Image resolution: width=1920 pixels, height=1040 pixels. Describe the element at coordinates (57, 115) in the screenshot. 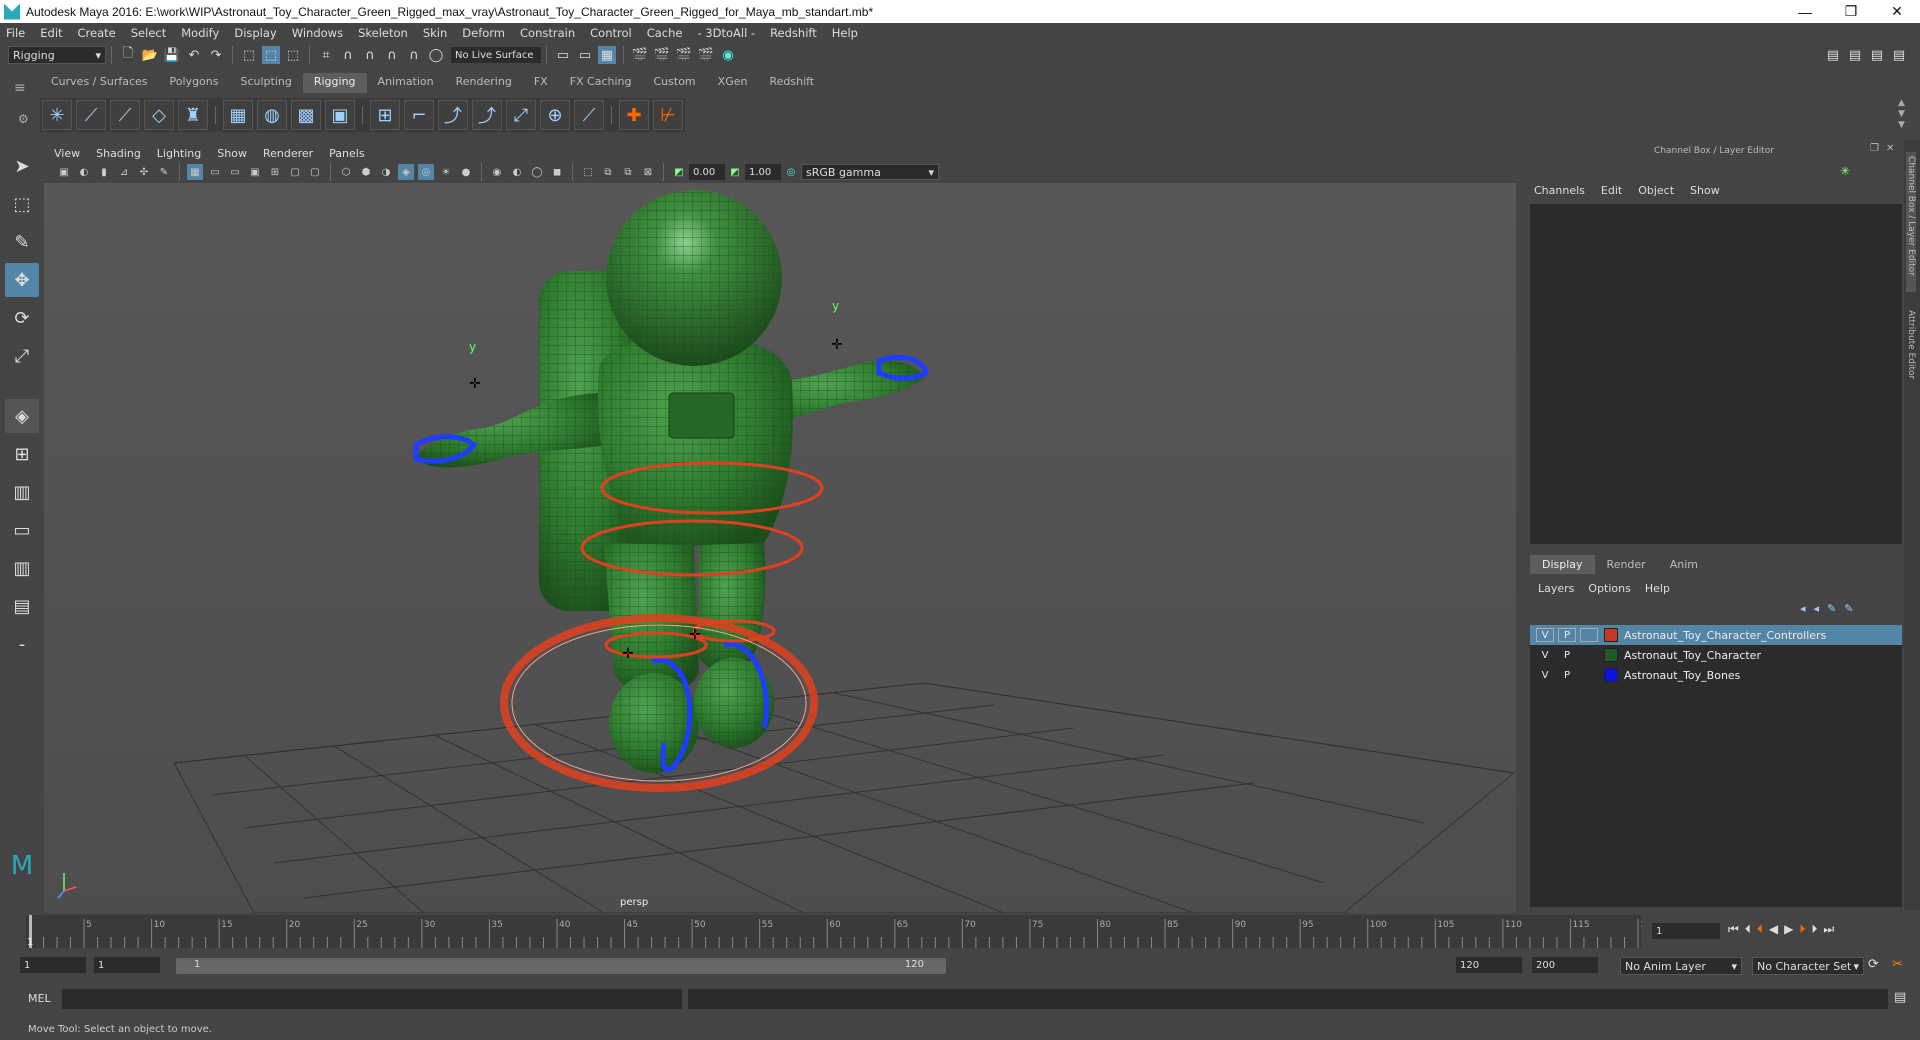

I see `create-joint-icon: ✳` at that location.